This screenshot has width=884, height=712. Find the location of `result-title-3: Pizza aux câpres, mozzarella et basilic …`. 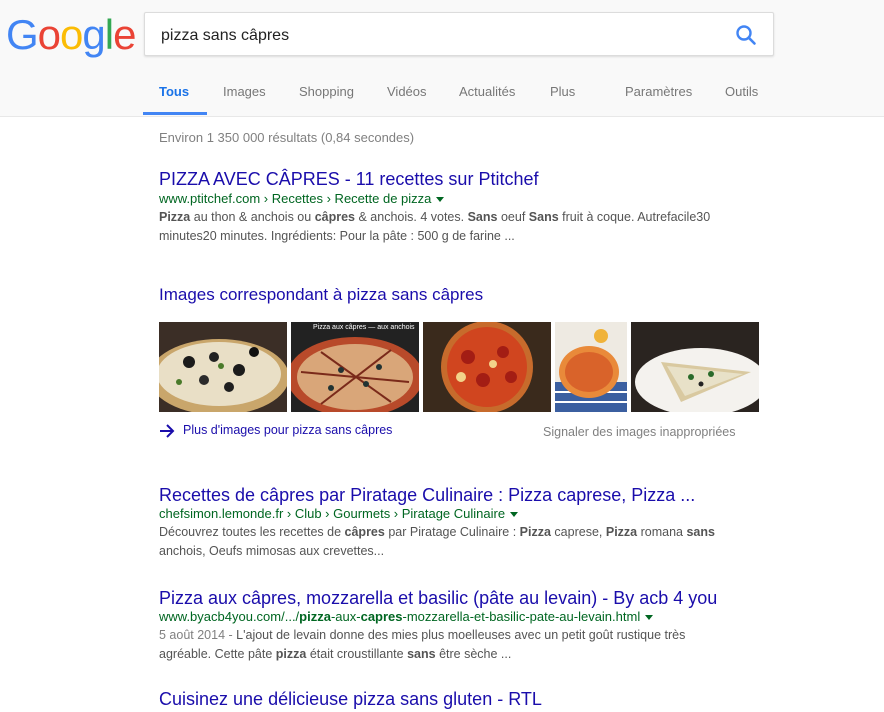

result-title-3: Pizza aux câpres, mozzarella et basilic … is located at coordinates (438, 598).